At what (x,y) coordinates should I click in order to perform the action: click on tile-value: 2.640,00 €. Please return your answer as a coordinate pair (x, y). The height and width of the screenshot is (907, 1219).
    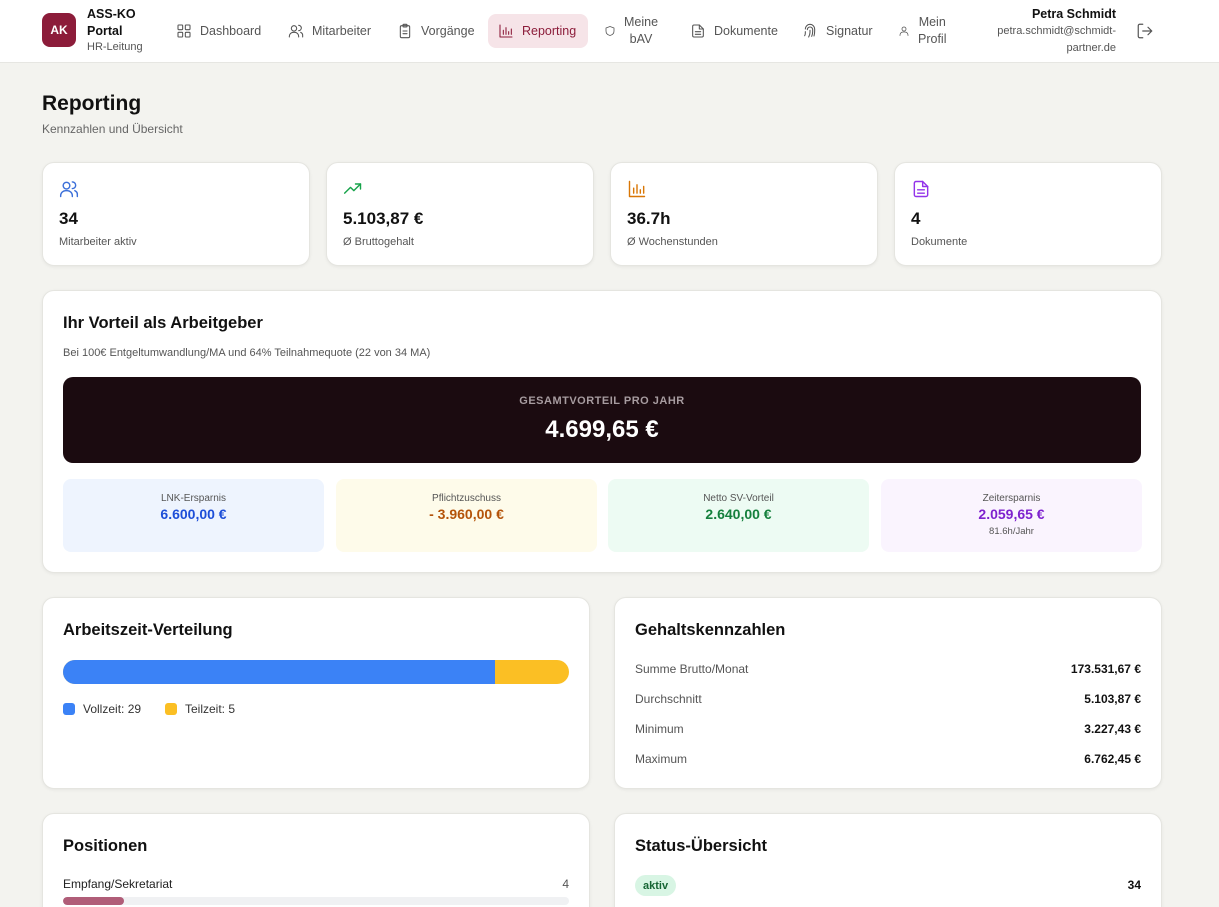
    Looking at the image, I should click on (738, 514).